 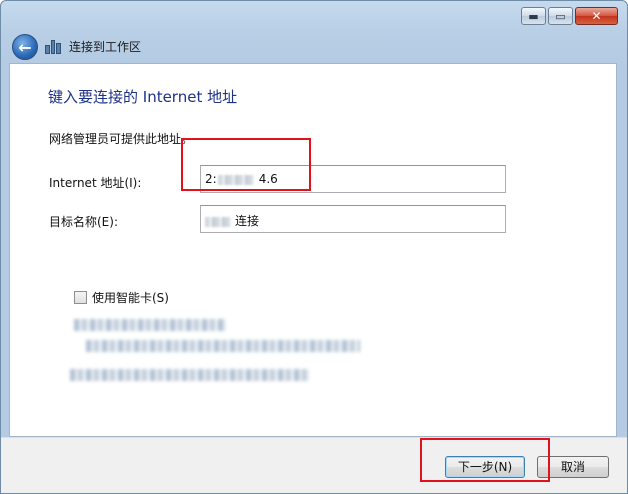 I want to click on smartcard-label: 使用智能卡(S), so click(x=130, y=298).